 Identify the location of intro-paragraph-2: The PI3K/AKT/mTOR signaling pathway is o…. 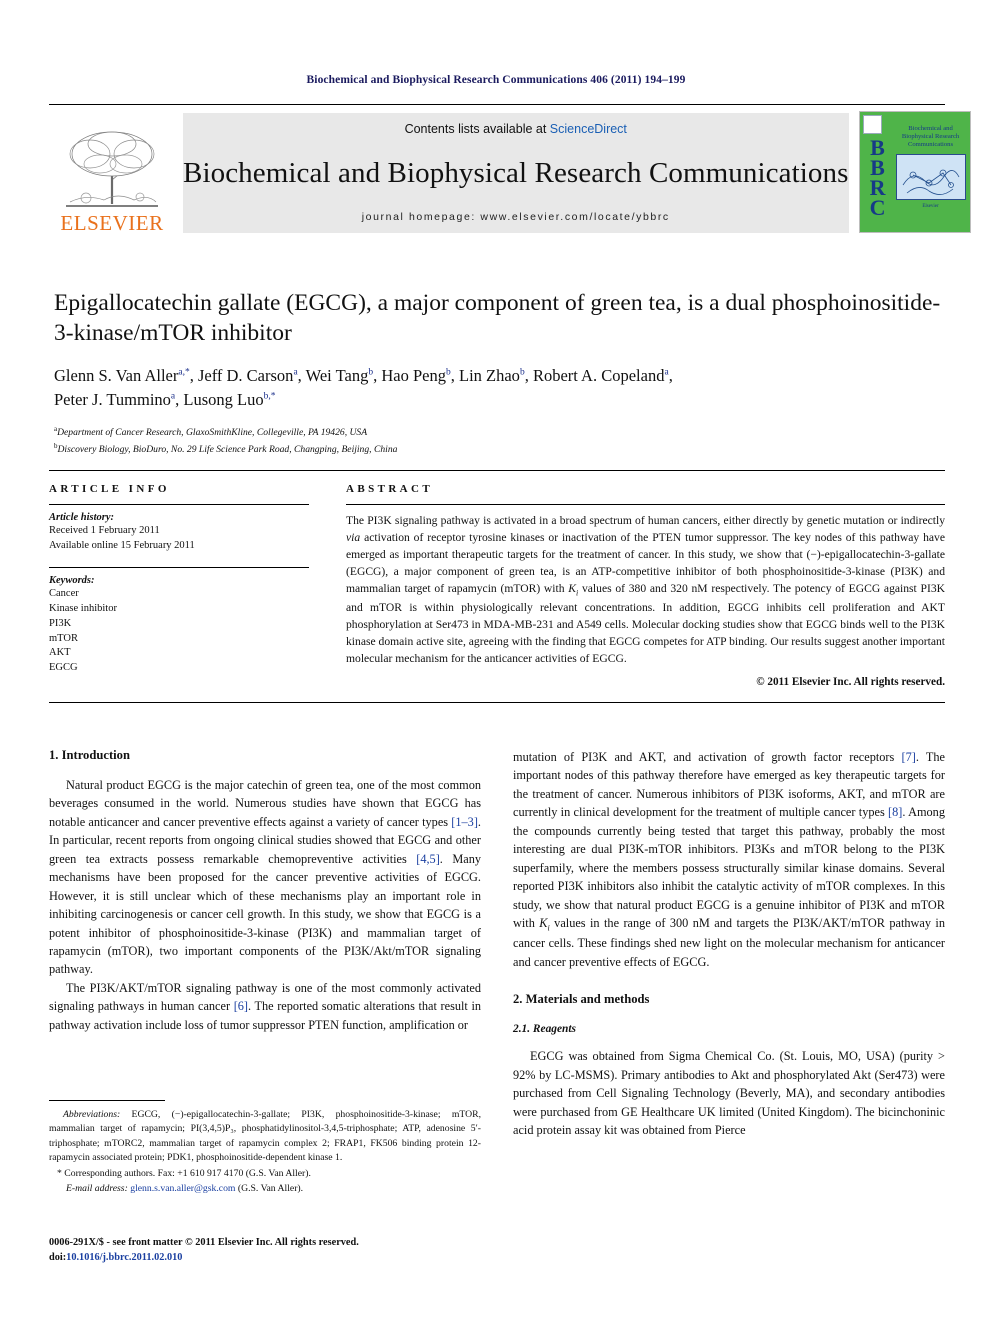
(265, 1006).